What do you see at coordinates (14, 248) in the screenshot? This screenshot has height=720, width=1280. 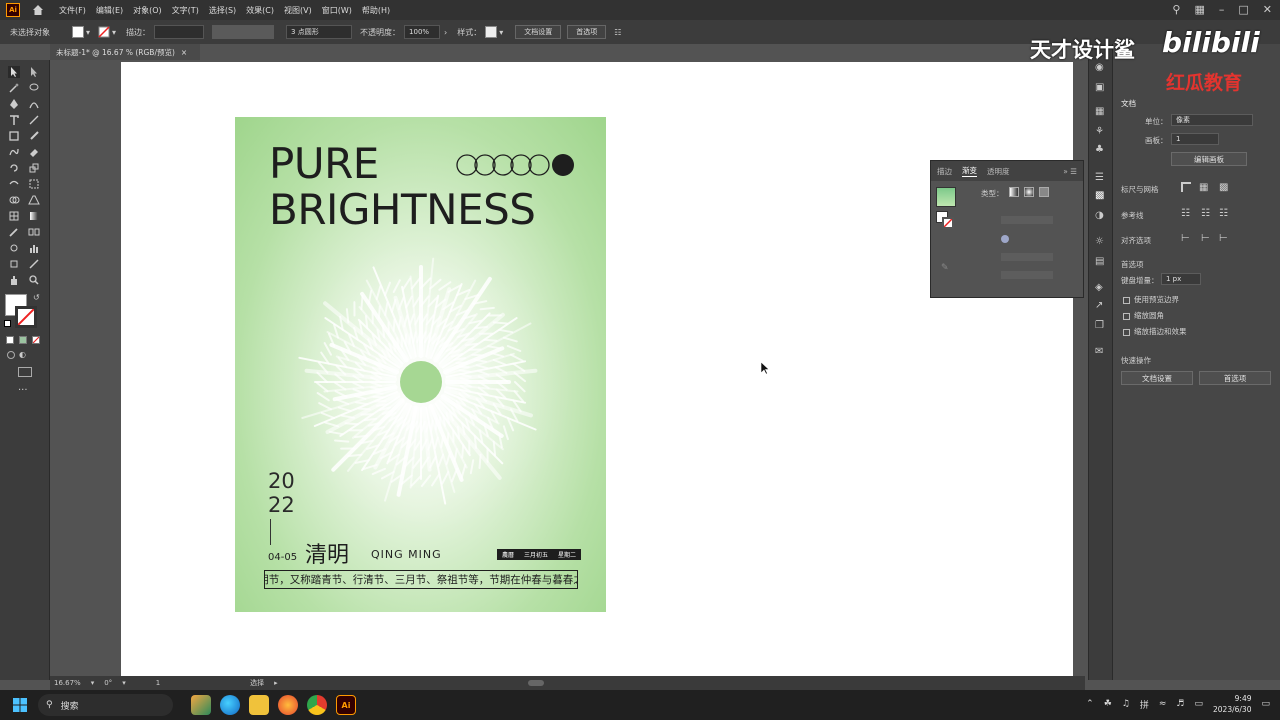 I see `symbol-sprayer-icon` at bounding box center [14, 248].